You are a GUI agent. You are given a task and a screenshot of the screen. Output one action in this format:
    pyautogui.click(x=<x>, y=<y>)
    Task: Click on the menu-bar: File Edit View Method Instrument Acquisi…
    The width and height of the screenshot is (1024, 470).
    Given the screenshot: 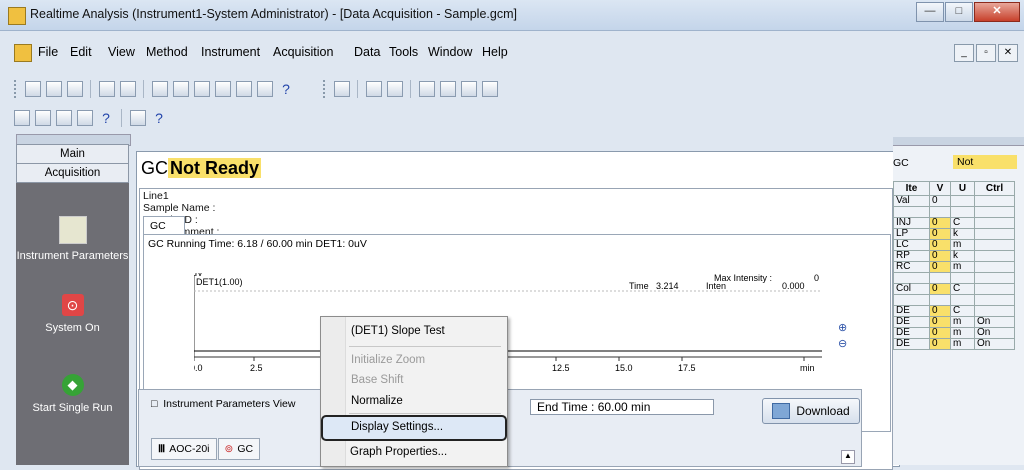 What is the action you would take?
    pyautogui.click(x=512, y=52)
    